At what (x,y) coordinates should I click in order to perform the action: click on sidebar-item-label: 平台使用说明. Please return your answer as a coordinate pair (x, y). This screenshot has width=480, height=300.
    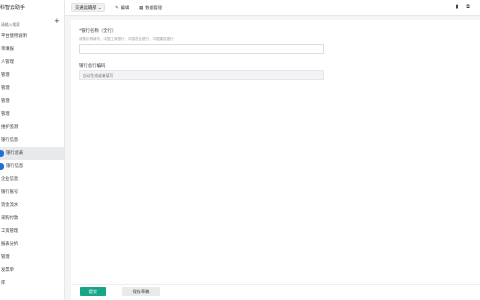
    Looking at the image, I should click on (14, 36).